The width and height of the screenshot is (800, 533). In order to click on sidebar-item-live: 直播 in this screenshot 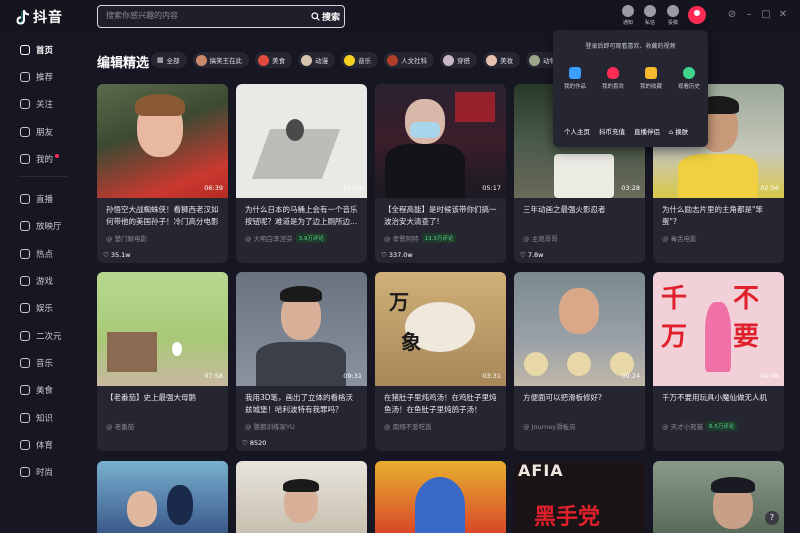, I will do `click(36, 199)`.